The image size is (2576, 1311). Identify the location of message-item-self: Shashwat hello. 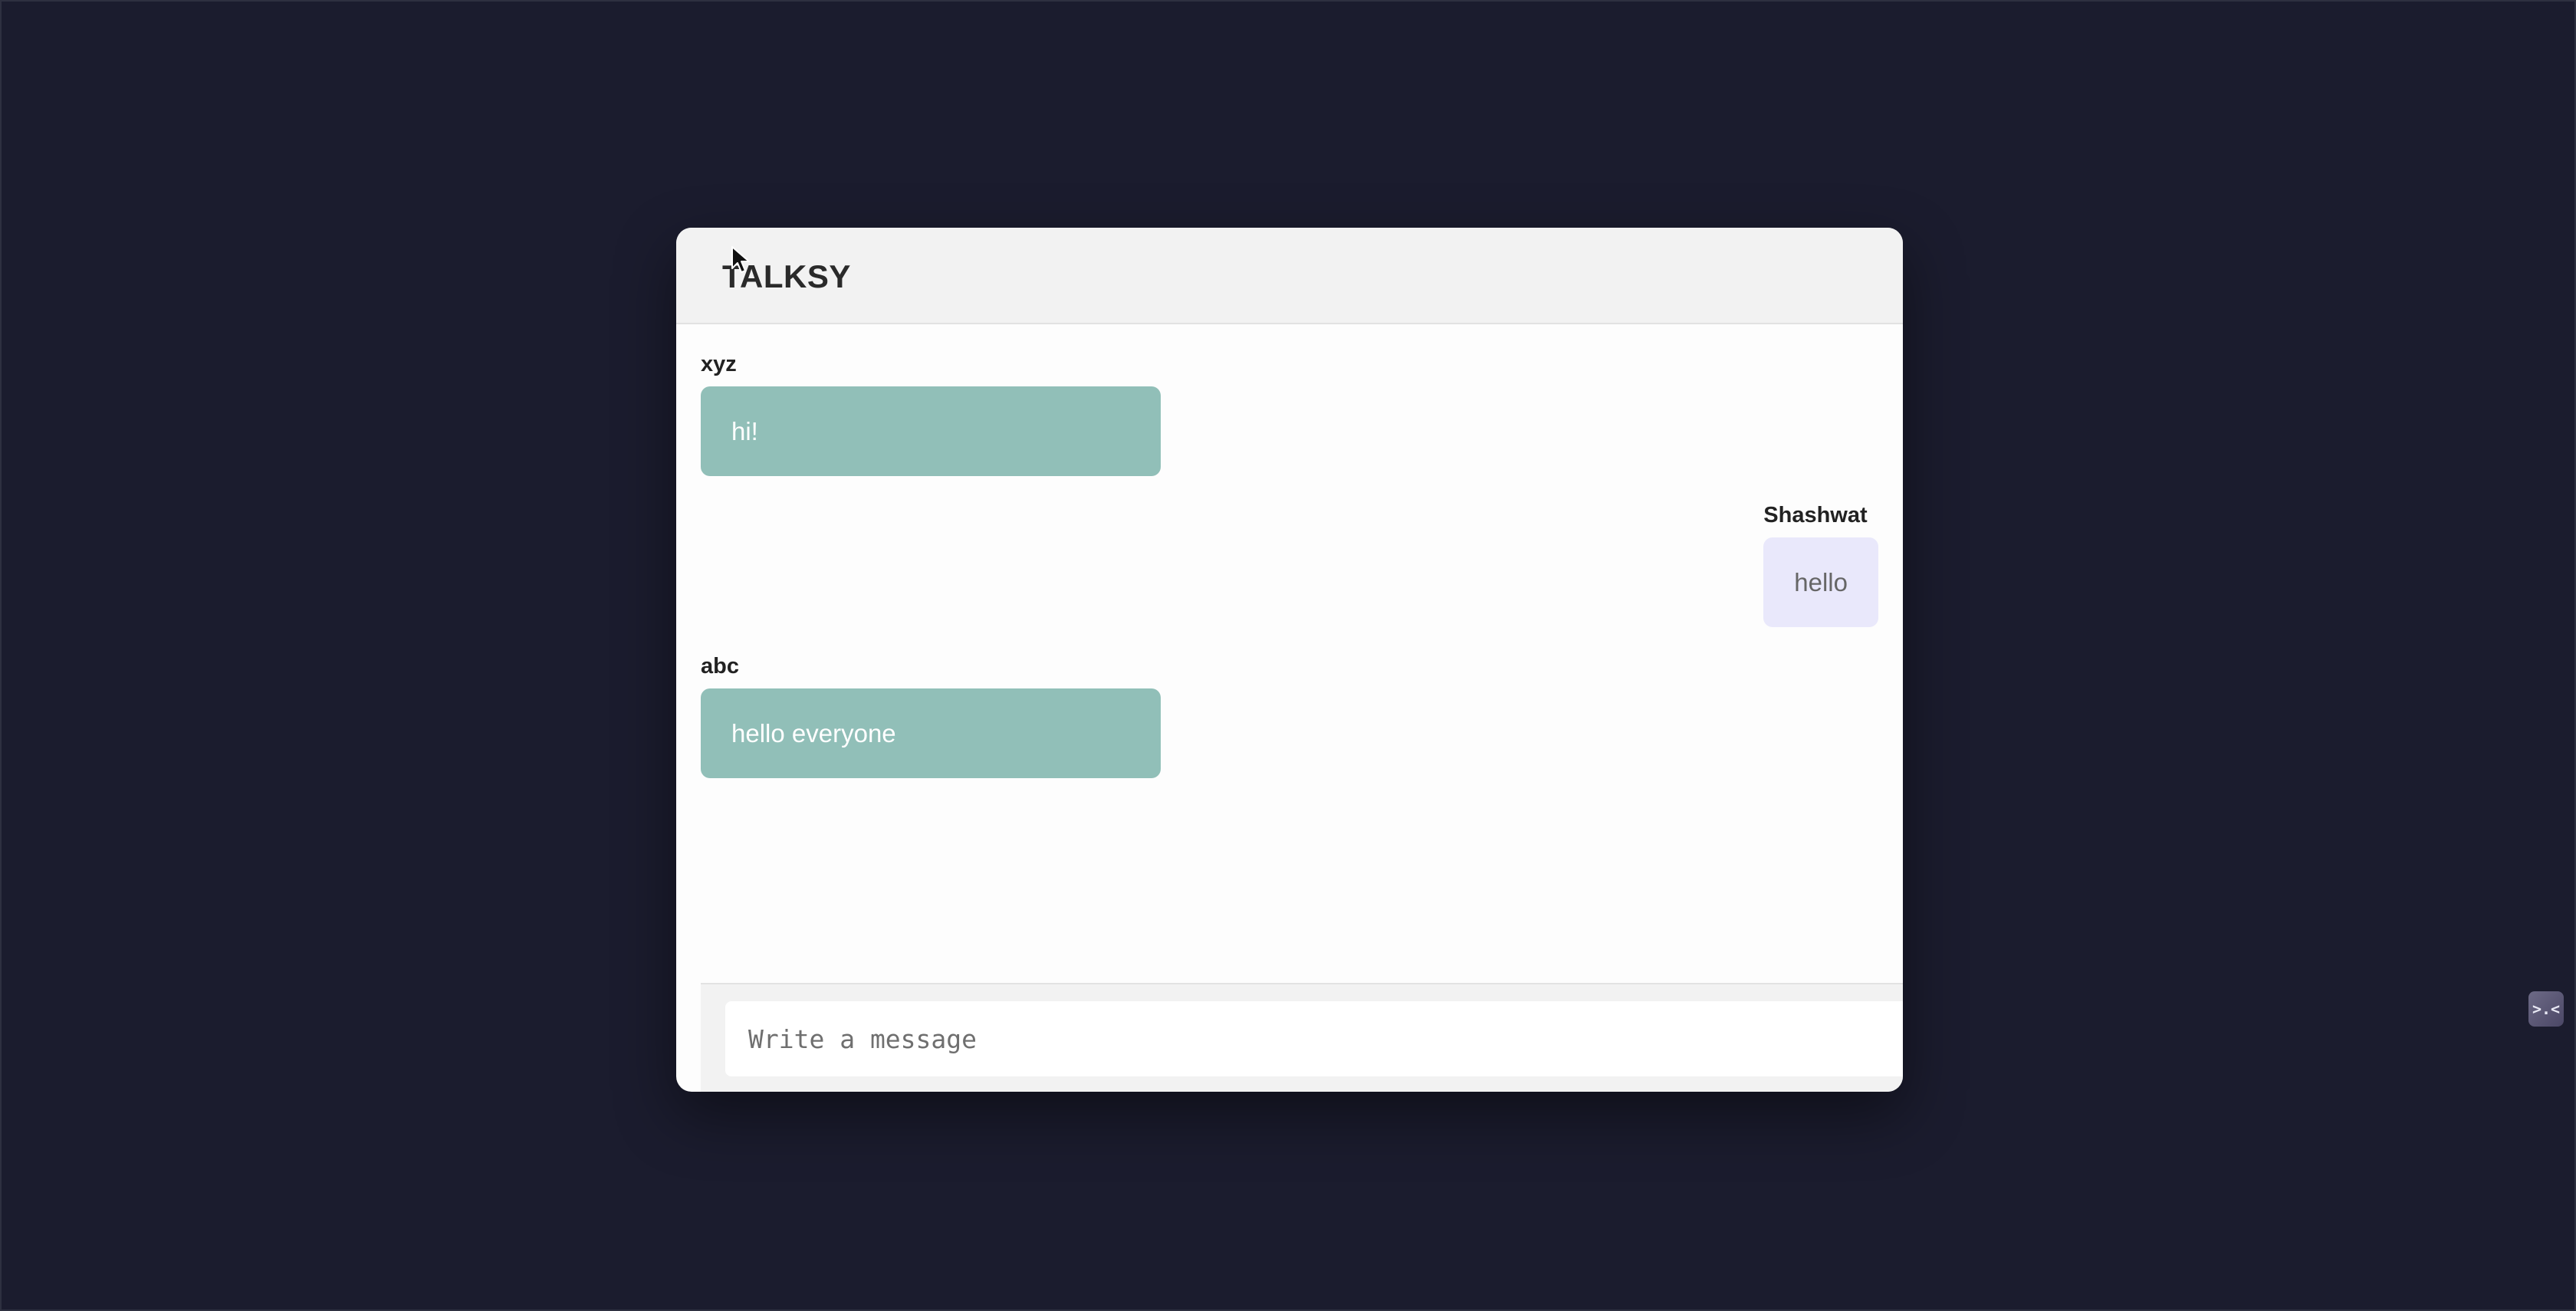
(1821, 565).